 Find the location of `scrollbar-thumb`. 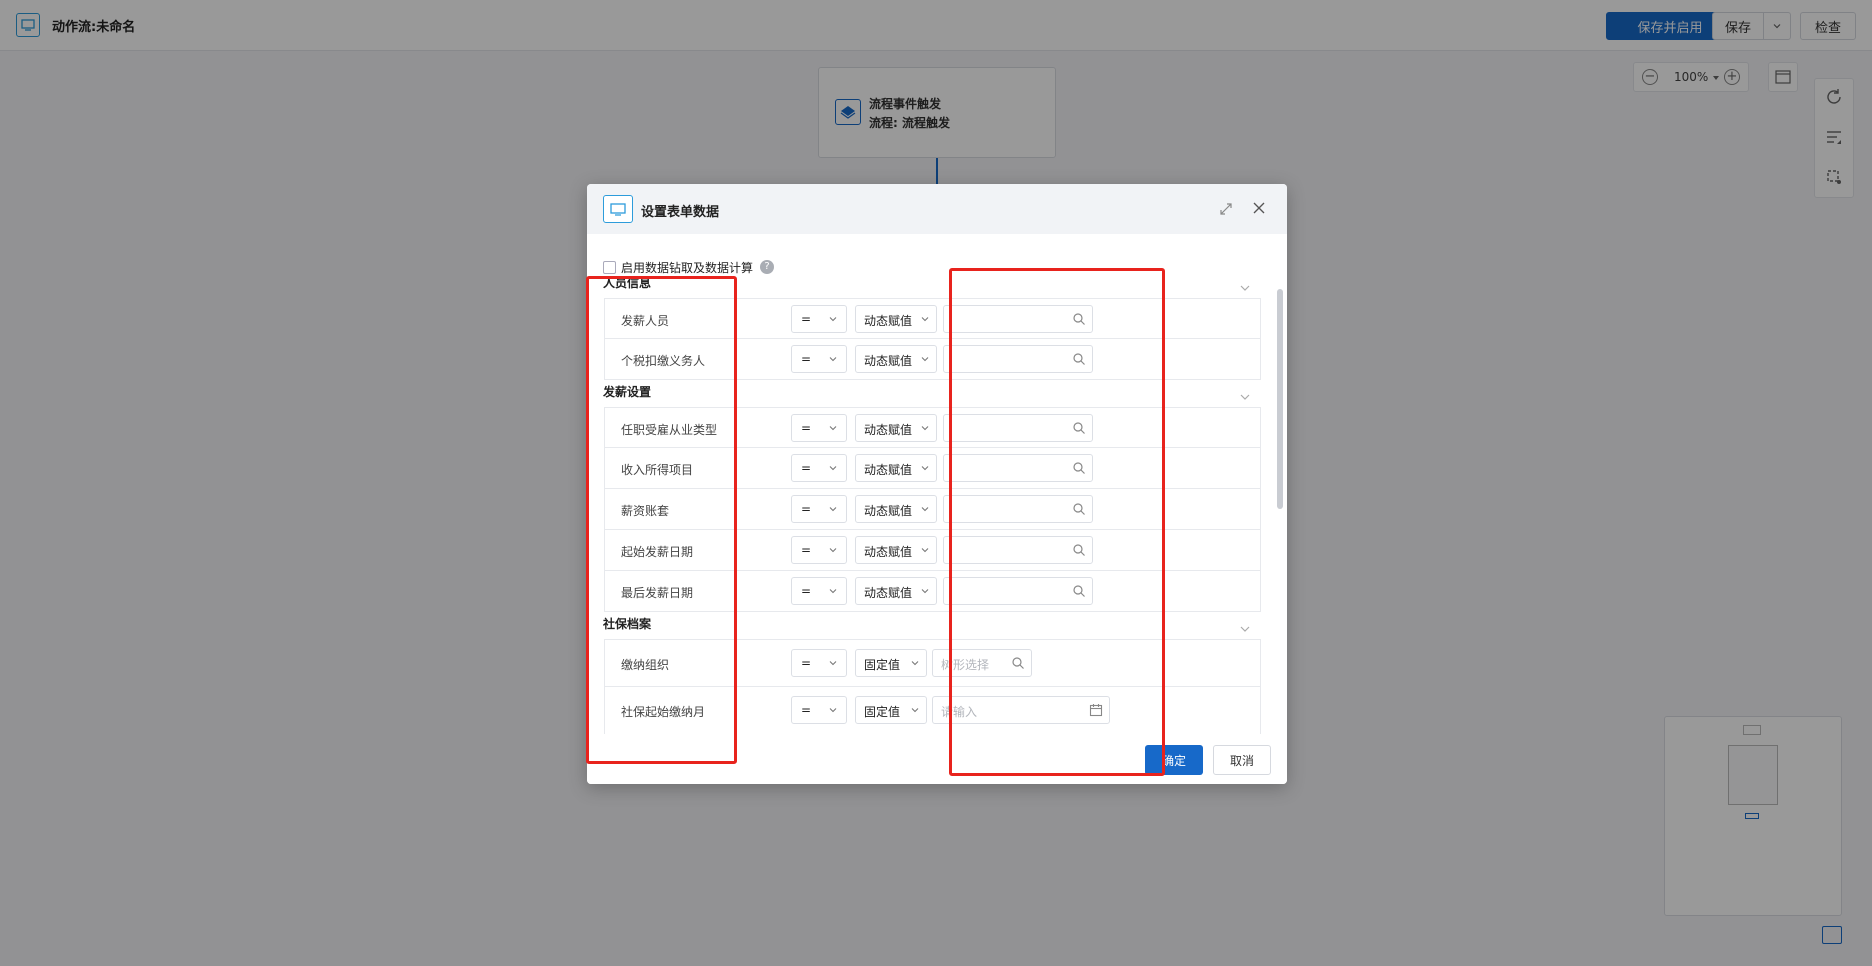

scrollbar-thumb is located at coordinates (1280, 399).